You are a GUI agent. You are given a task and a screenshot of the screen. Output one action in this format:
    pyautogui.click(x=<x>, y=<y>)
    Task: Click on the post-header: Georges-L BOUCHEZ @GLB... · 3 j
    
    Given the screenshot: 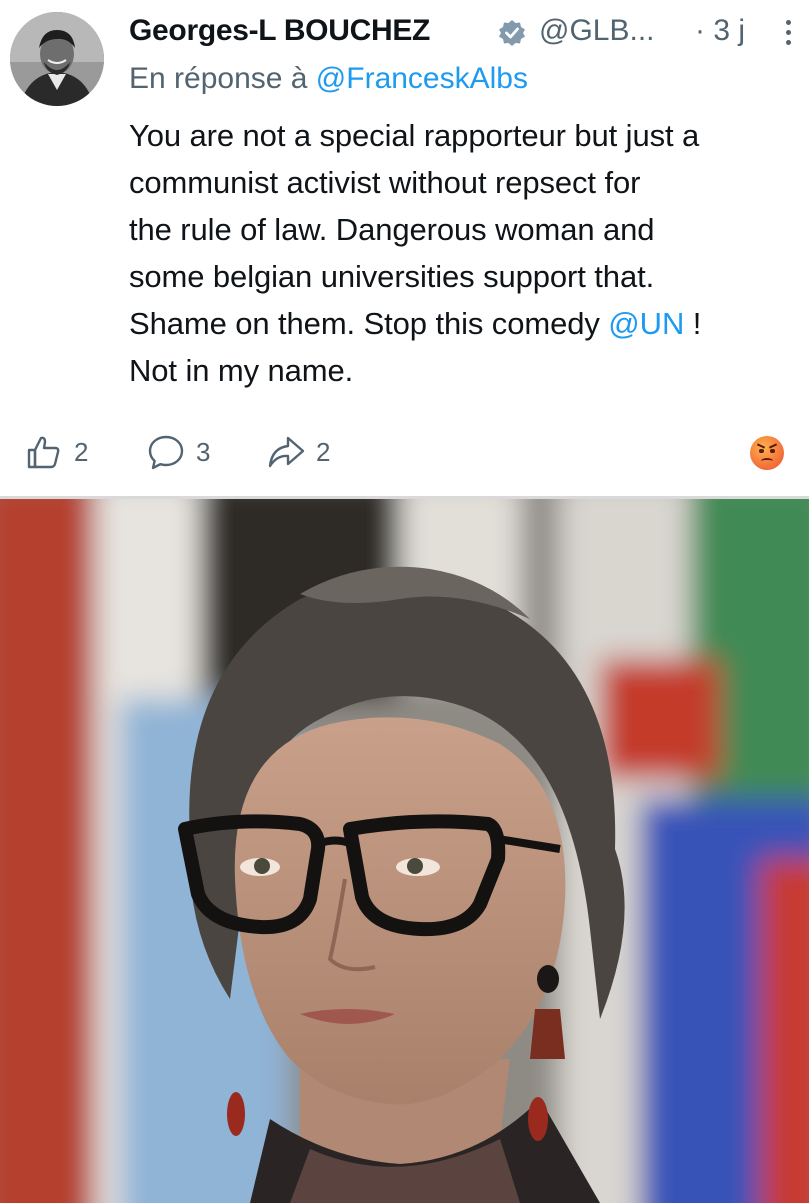 What is the action you would take?
    pyautogui.click(x=469, y=32)
    